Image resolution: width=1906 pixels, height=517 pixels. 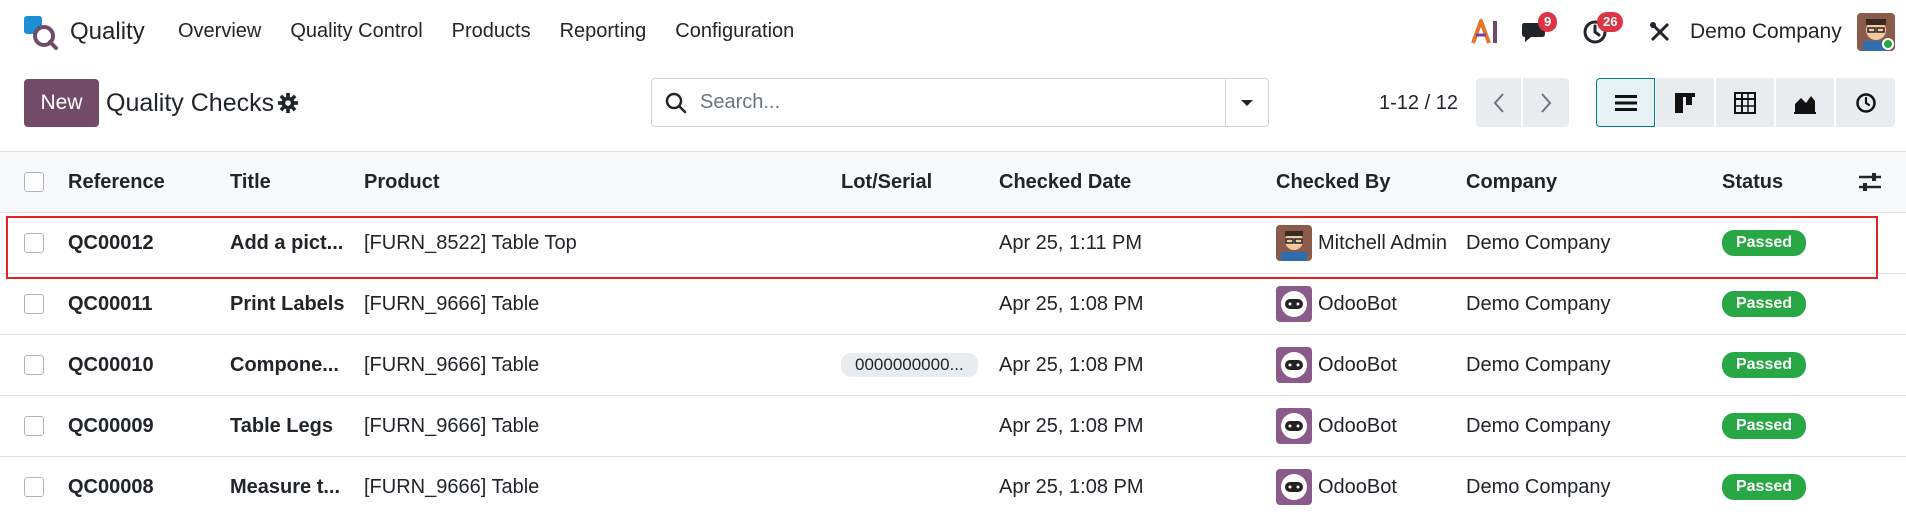 I want to click on column-header-checked-by: Checked By, so click(x=1366, y=182).